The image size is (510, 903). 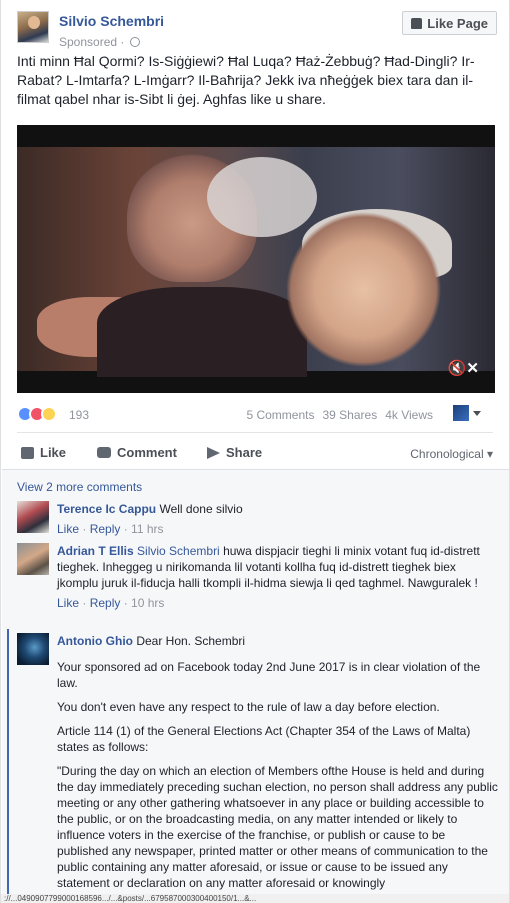 I want to click on commenter-name: Terence Ic Cappu, so click(x=106, y=509).